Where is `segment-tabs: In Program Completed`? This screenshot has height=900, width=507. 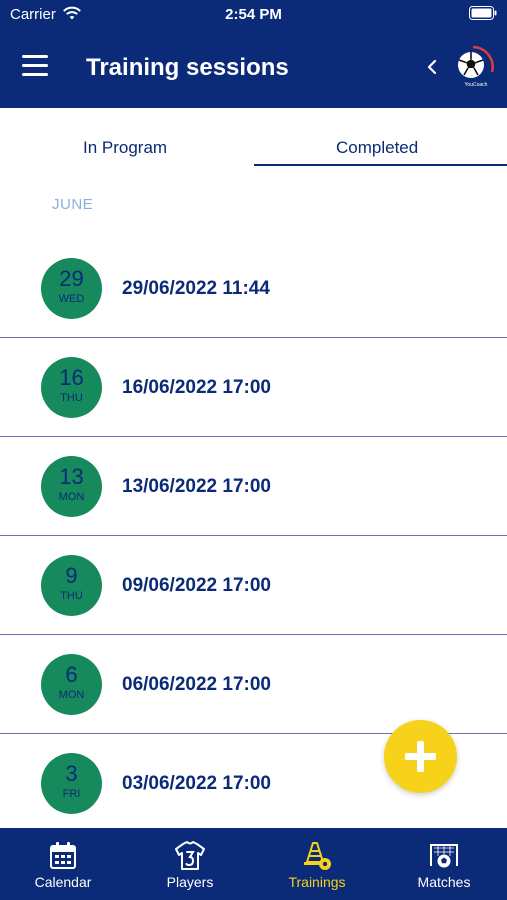 segment-tabs: In Program Completed is located at coordinates (253, 138).